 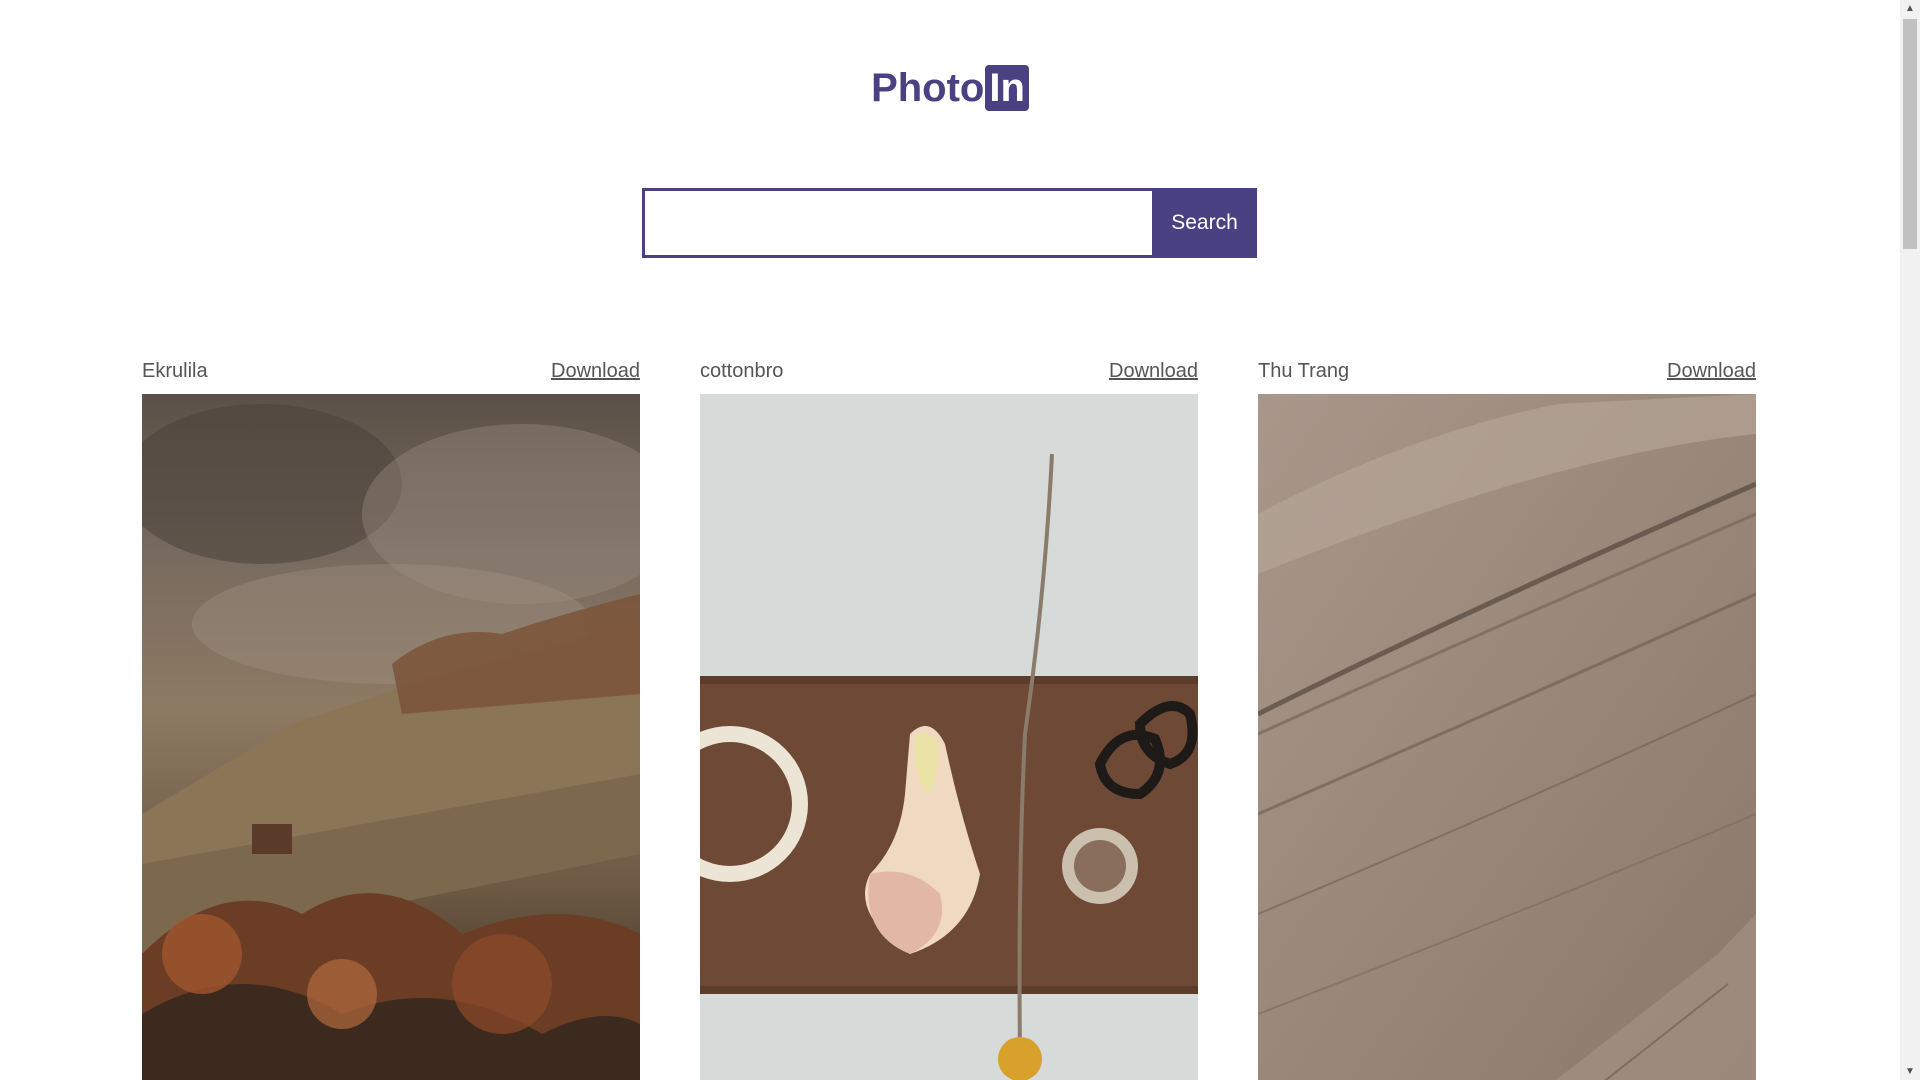 What do you see at coordinates (391, 377) in the screenshot?
I see `photo-card-header: Ekrulila Download` at bounding box center [391, 377].